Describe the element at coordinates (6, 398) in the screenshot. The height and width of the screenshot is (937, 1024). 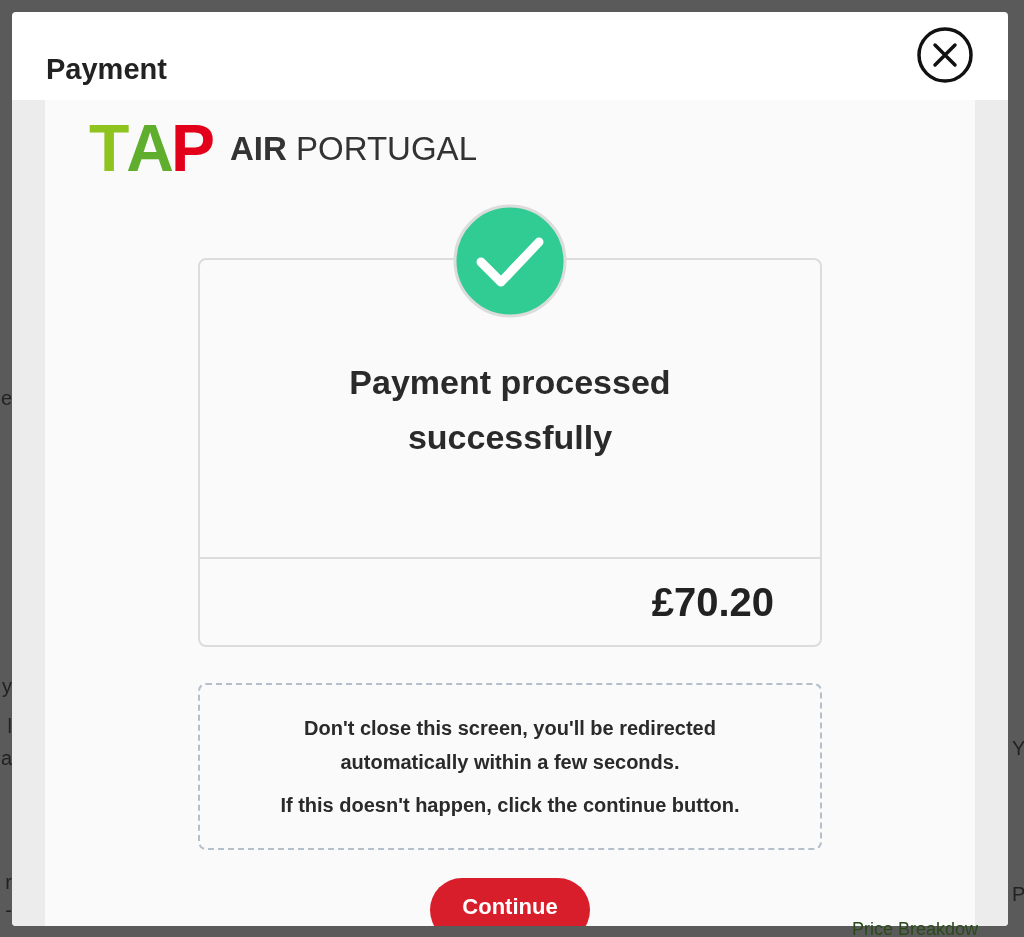
I see `background-text: e` at that location.